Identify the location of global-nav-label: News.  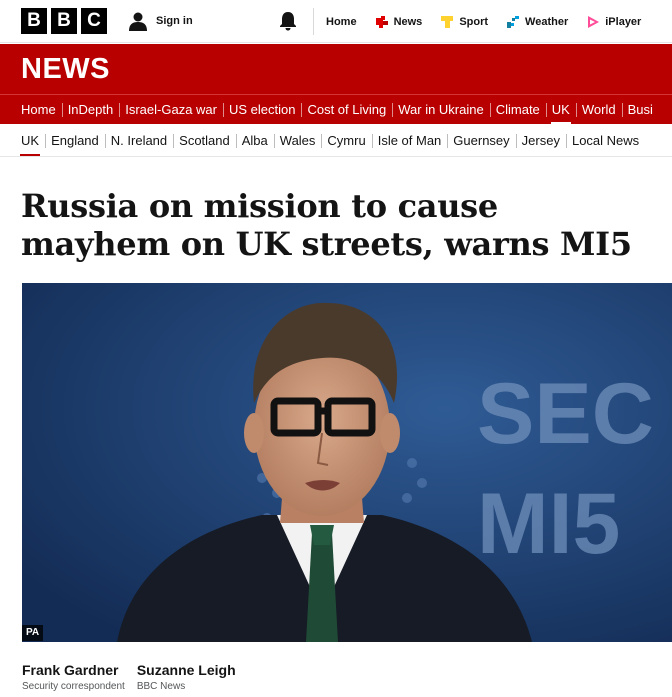
(408, 21).